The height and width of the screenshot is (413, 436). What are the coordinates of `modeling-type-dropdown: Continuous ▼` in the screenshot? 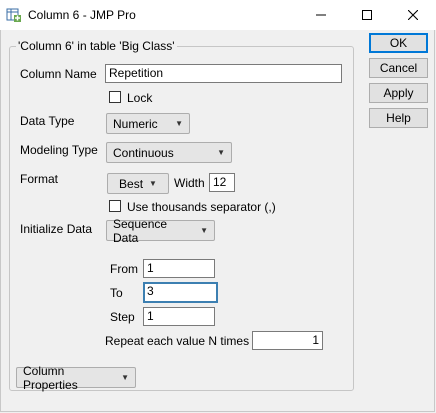 It's located at (169, 152).